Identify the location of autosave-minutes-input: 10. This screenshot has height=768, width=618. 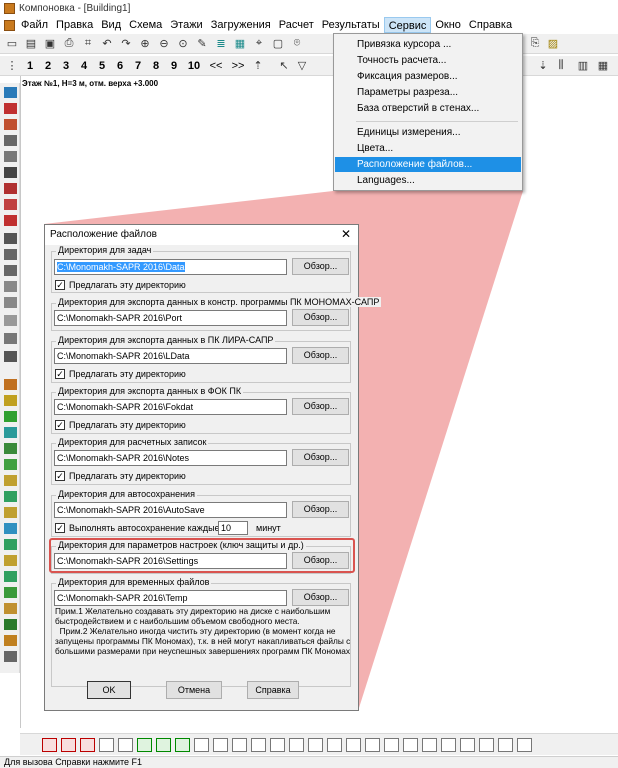
(233, 528).